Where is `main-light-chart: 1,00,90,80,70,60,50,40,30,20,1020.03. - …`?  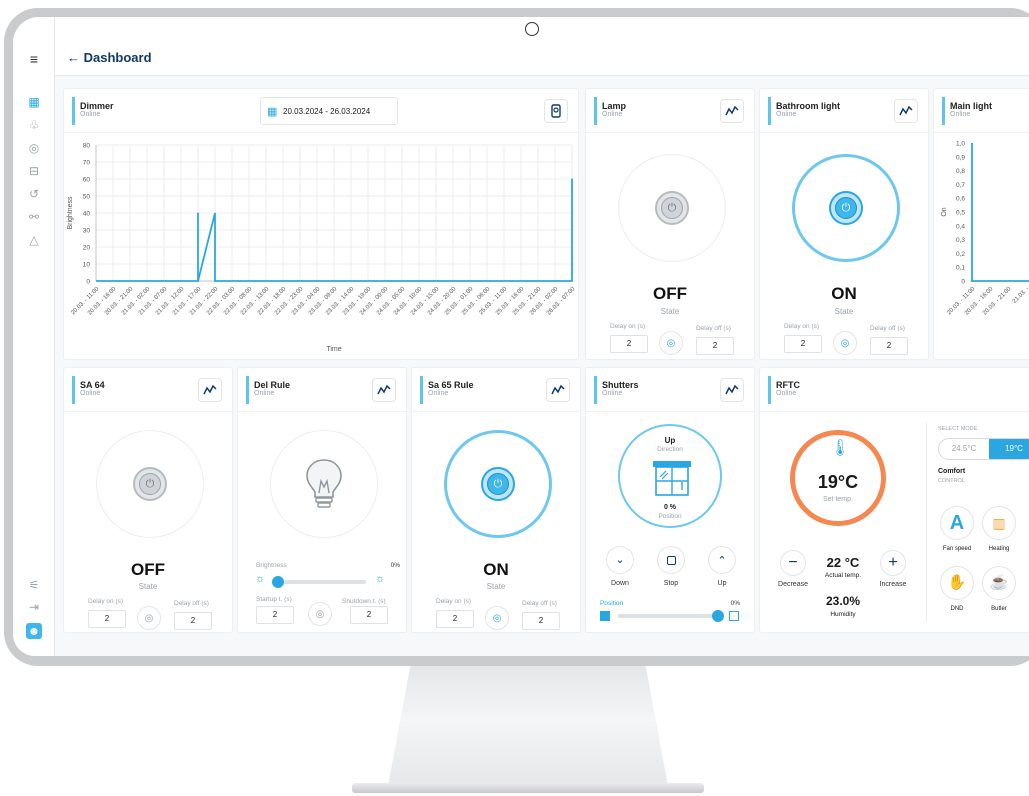 main-light-chart: 1,00,90,80,70,60,50,40,30,20,1020.03. - … is located at coordinates (985, 229).